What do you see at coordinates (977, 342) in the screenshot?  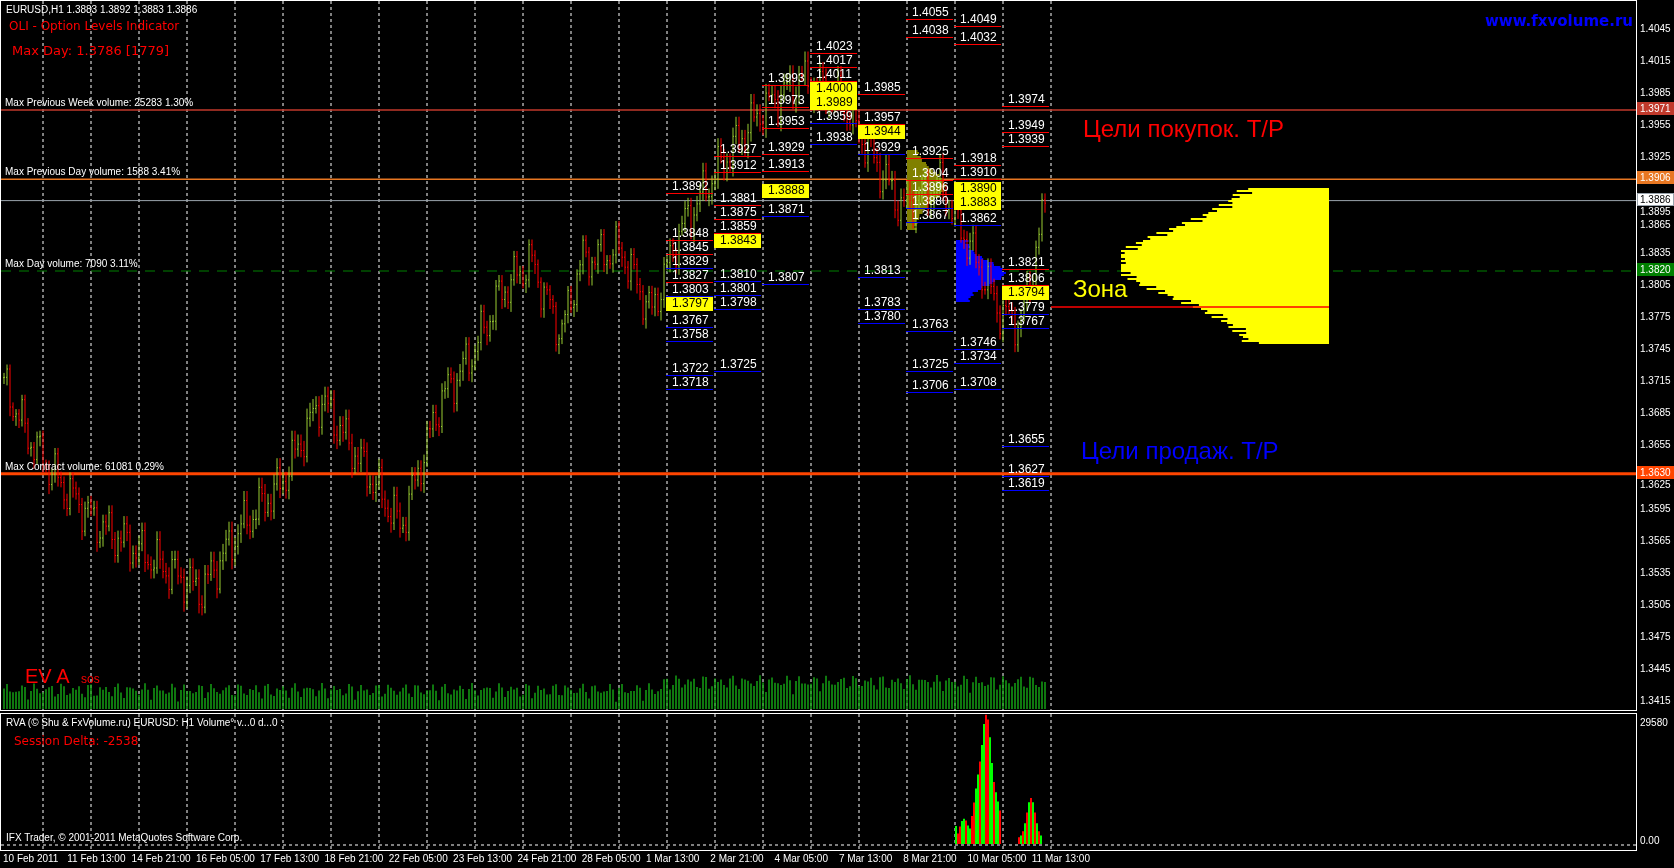 I see `option-level: 1.3746` at bounding box center [977, 342].